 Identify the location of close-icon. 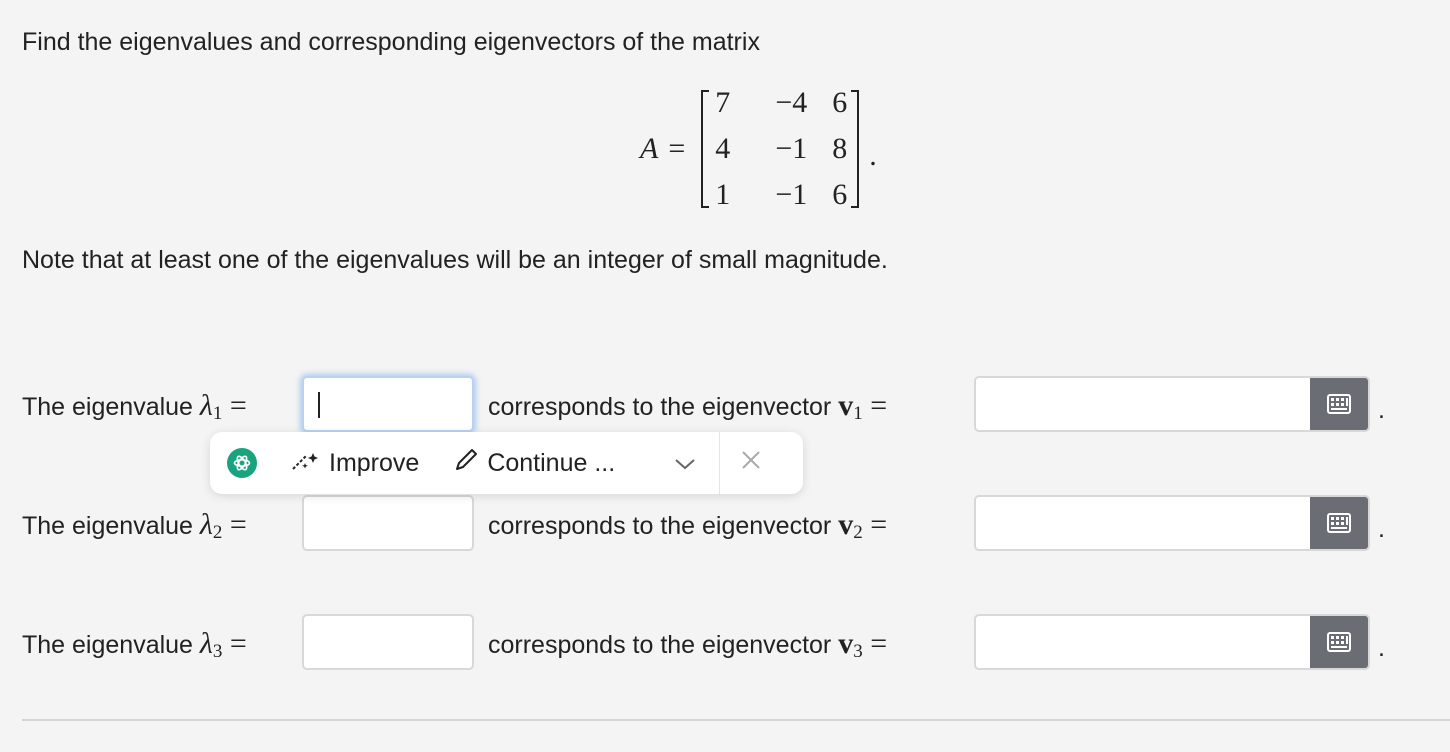
(751, 463).